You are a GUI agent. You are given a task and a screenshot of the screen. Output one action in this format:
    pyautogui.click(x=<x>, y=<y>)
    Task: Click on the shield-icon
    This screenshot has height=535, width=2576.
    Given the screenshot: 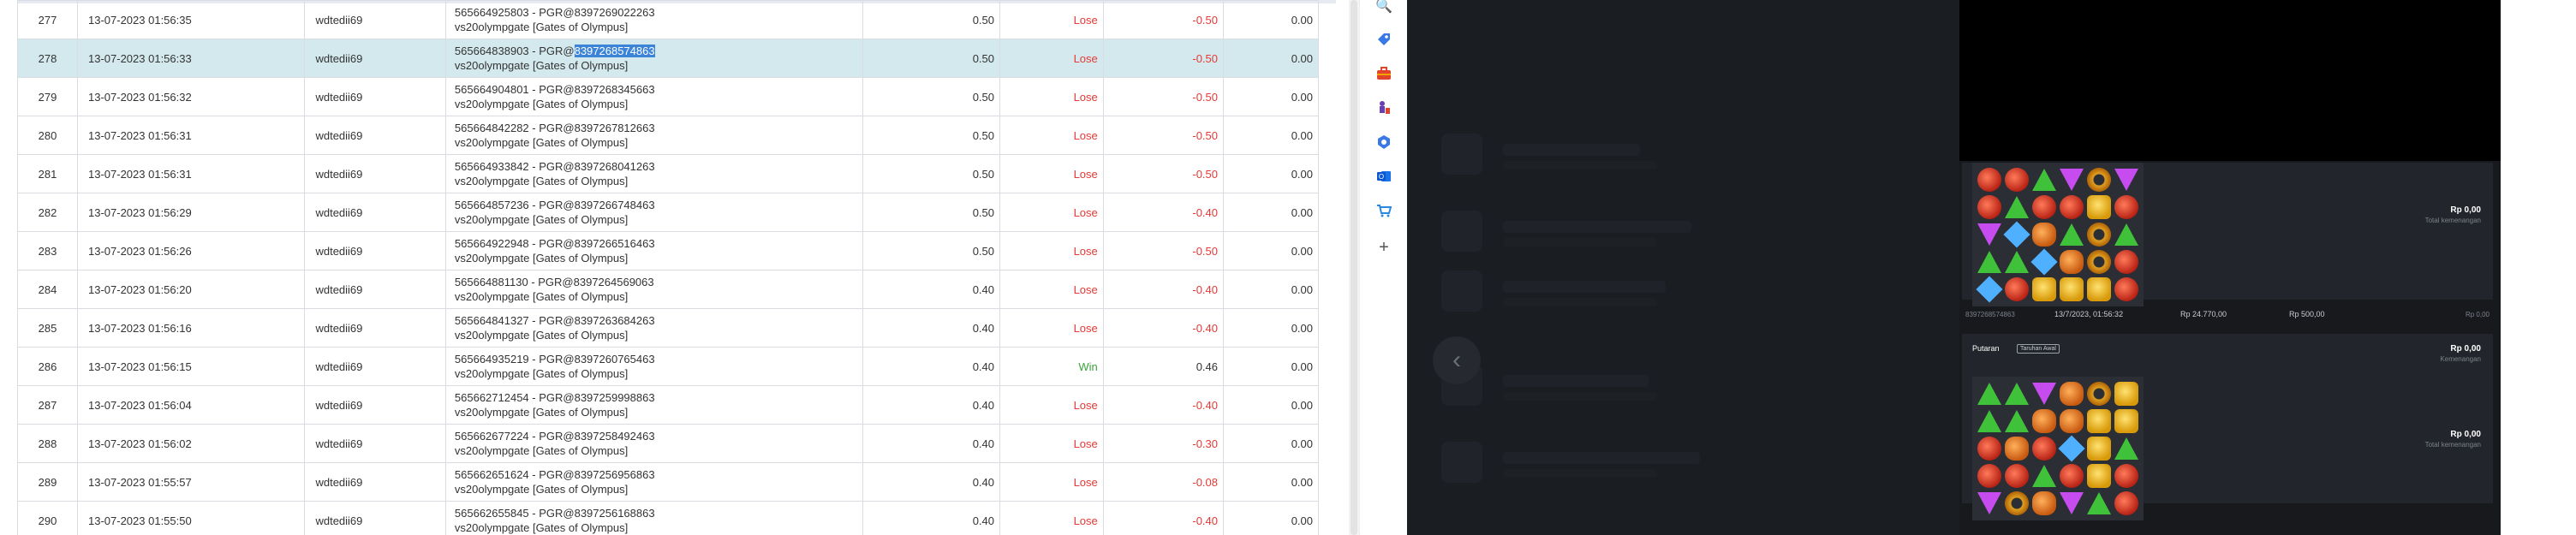 What is the action you would take?
    pyautogui.click(x=1383, y=142)
    